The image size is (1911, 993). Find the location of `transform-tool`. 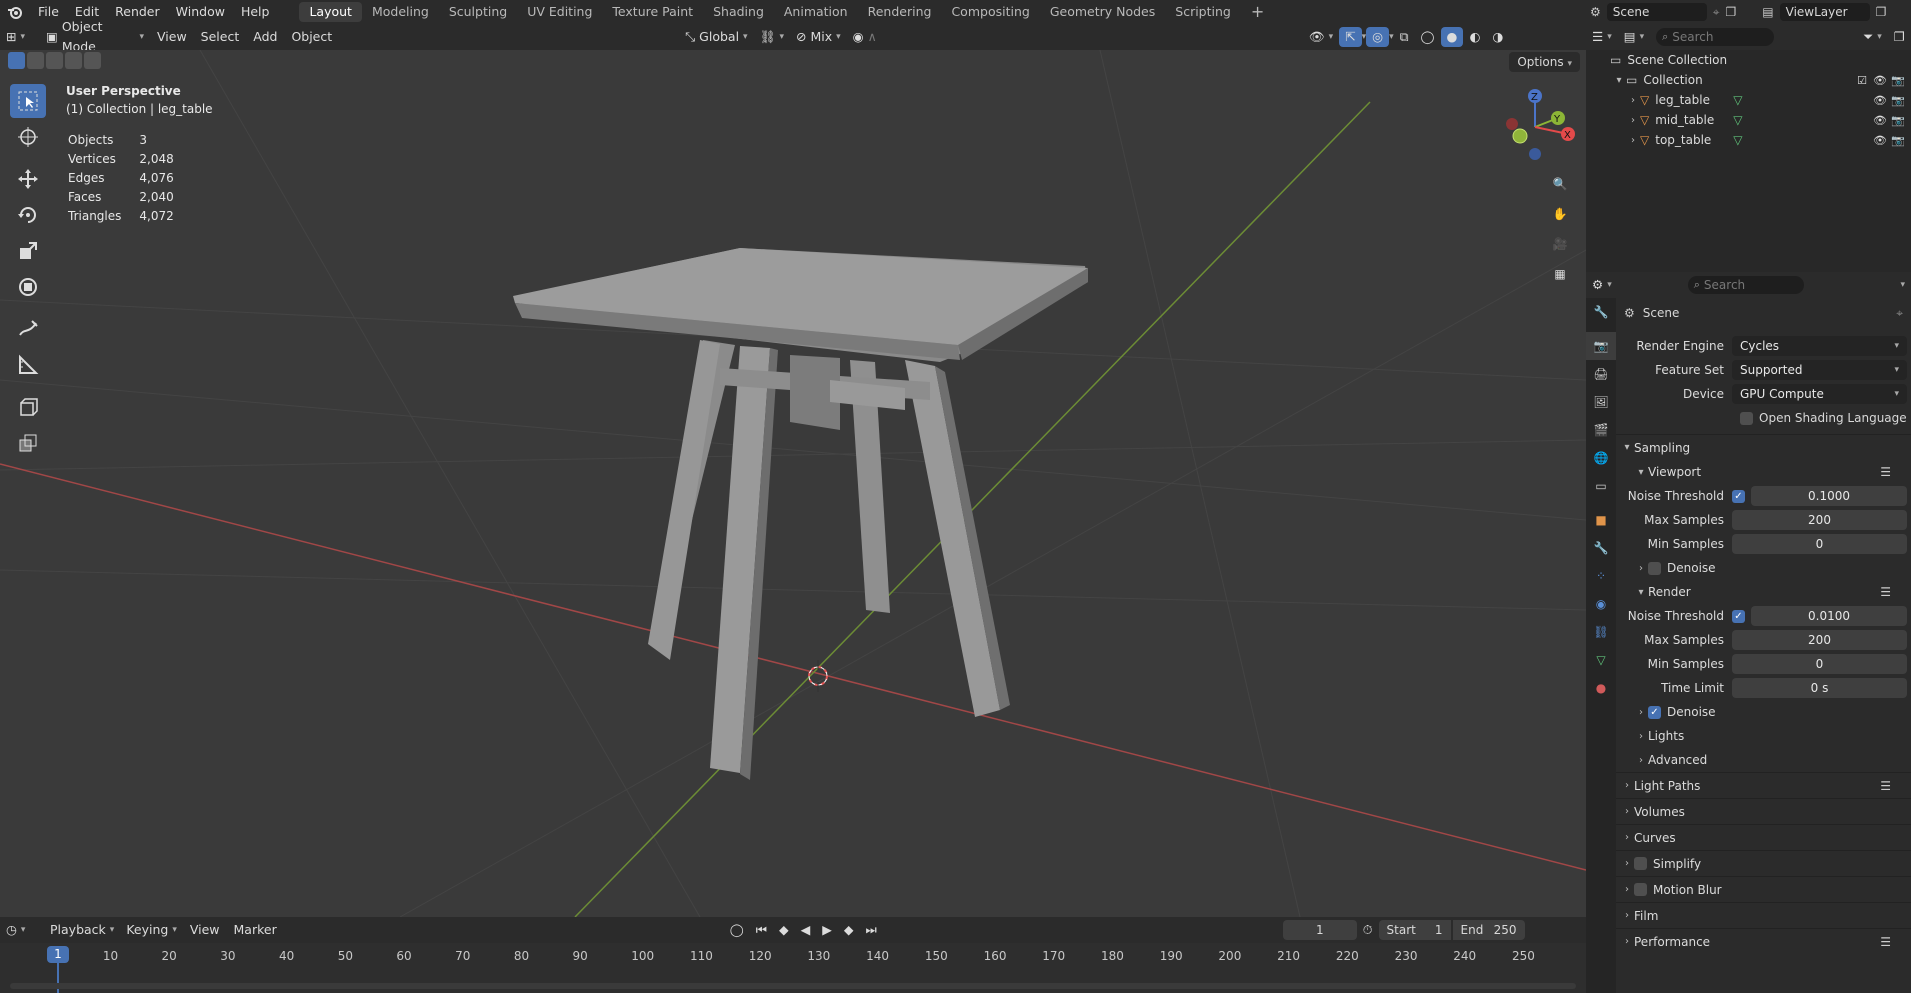

transform-tool is located at coordinates (28, 287).